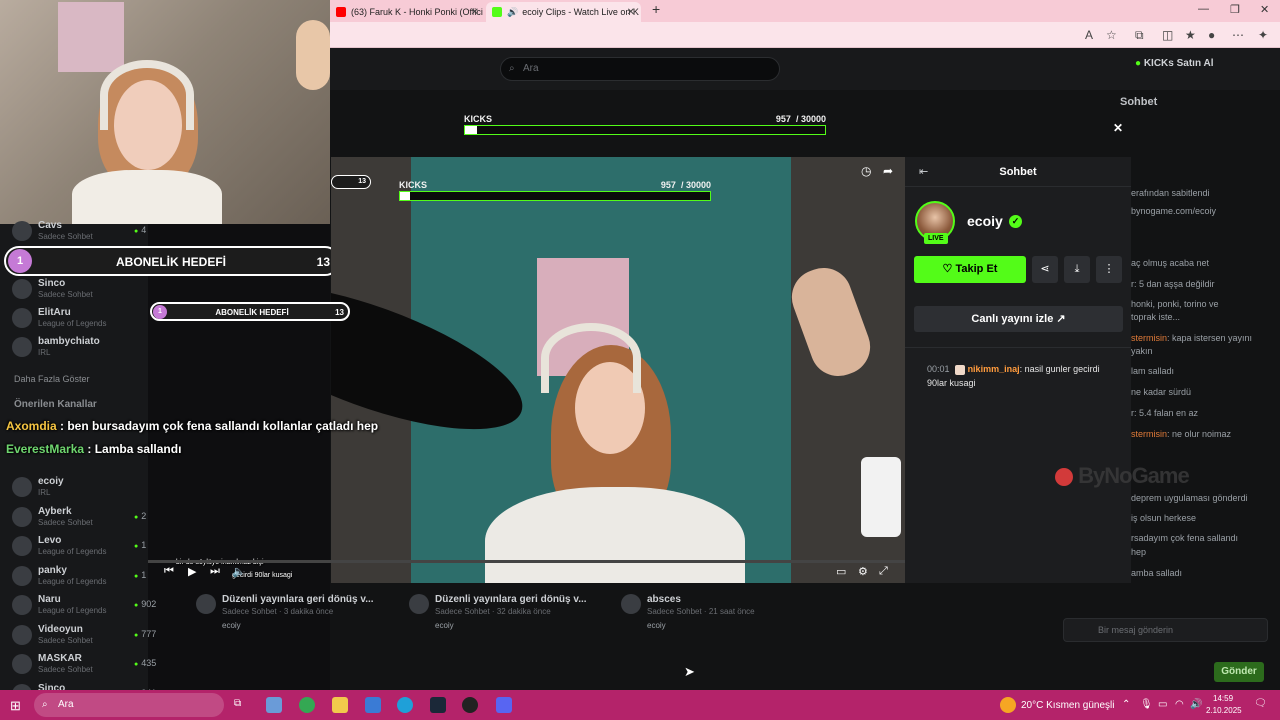 This screenshot has width=1280, height=720. What do you see at coordinates (83, 605) in the screenshot?
I see `sidebar-channel: NaruLeague of Legends 902` at bounding box center [83, 605].